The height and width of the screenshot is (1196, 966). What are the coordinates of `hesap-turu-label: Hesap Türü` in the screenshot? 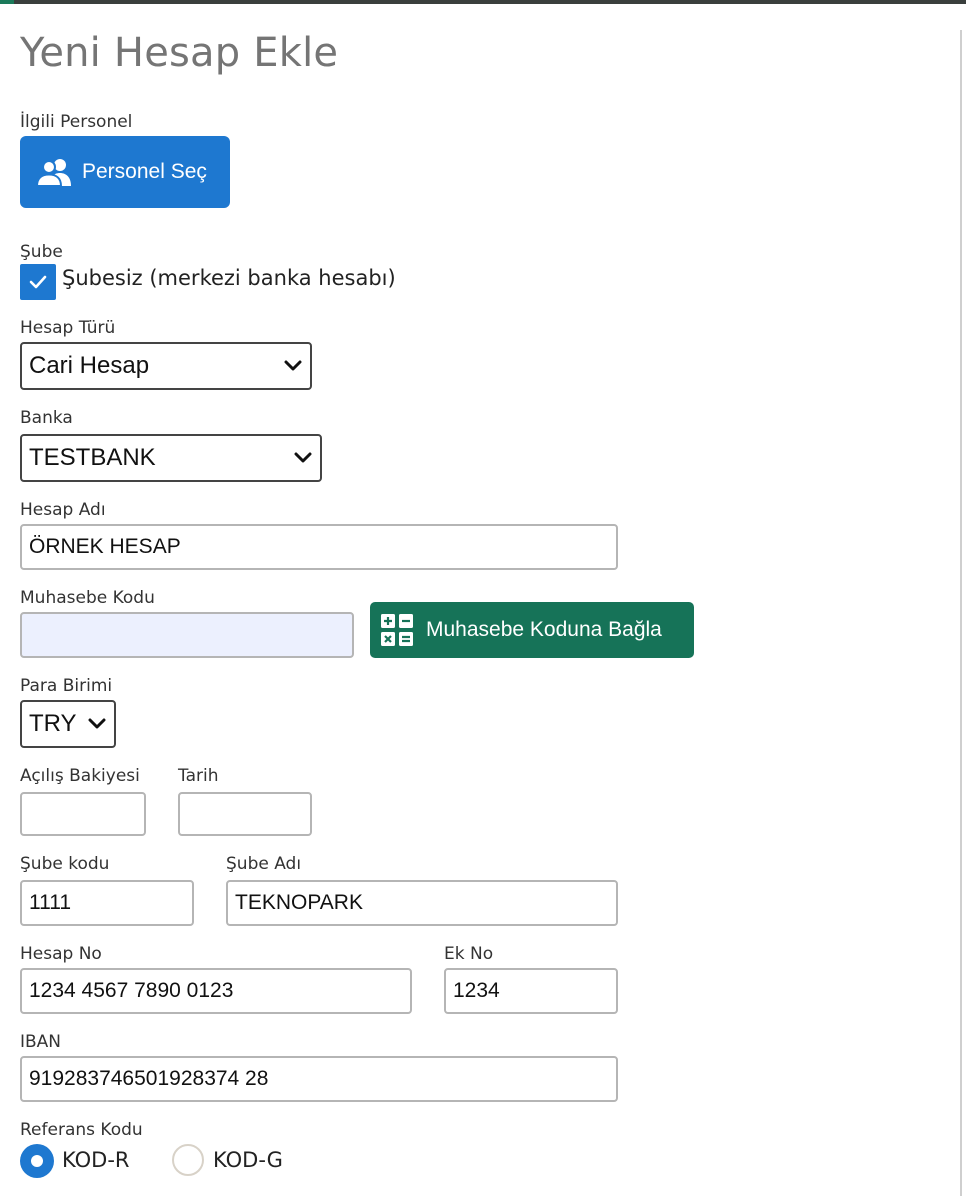 It's located at (68, 328).